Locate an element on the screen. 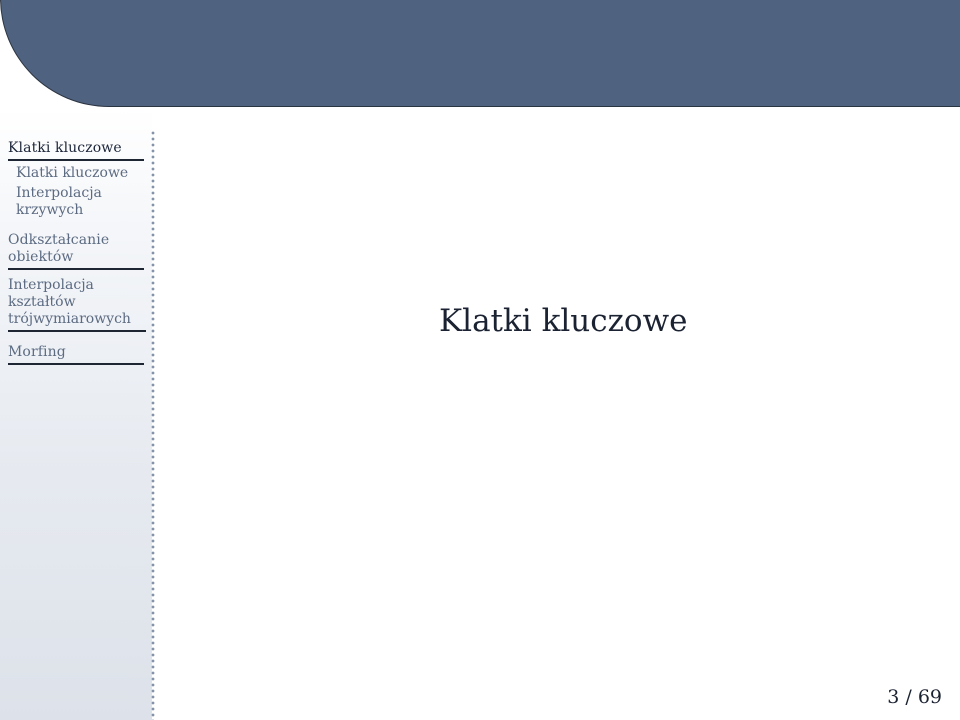 The width and height of the screenshot is (960, 720). header-banner is located at coordinates (480, 53).